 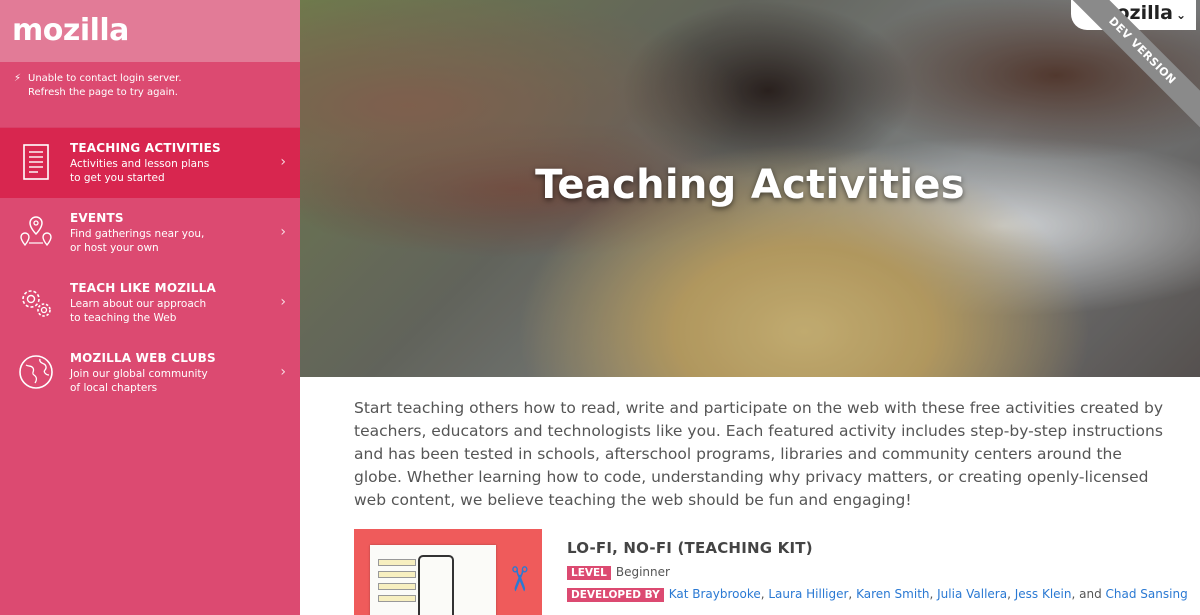 What do you see at coordinates (140, 164) in the screenshot?
I see `sidebar-item-desc-line1: Activities and lesson plans` at bounding box center [140, 164].